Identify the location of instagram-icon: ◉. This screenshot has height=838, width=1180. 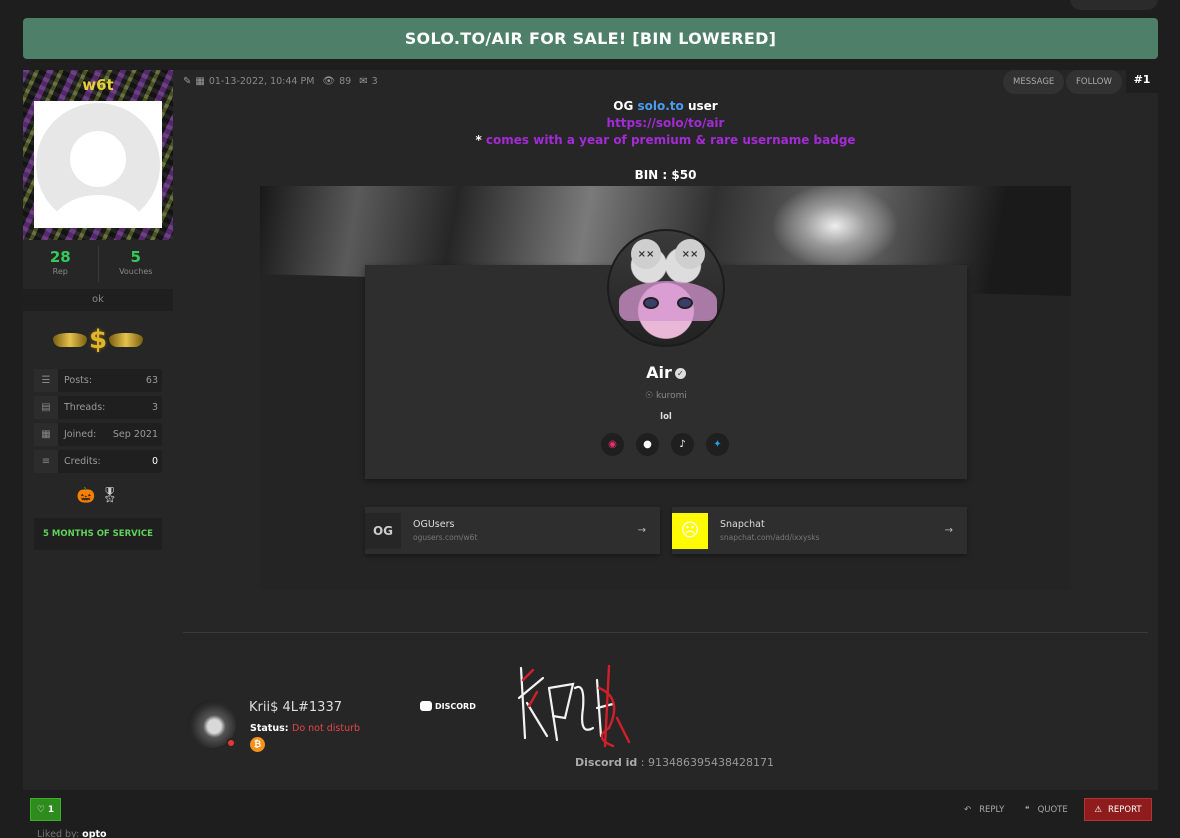
(612, 444).